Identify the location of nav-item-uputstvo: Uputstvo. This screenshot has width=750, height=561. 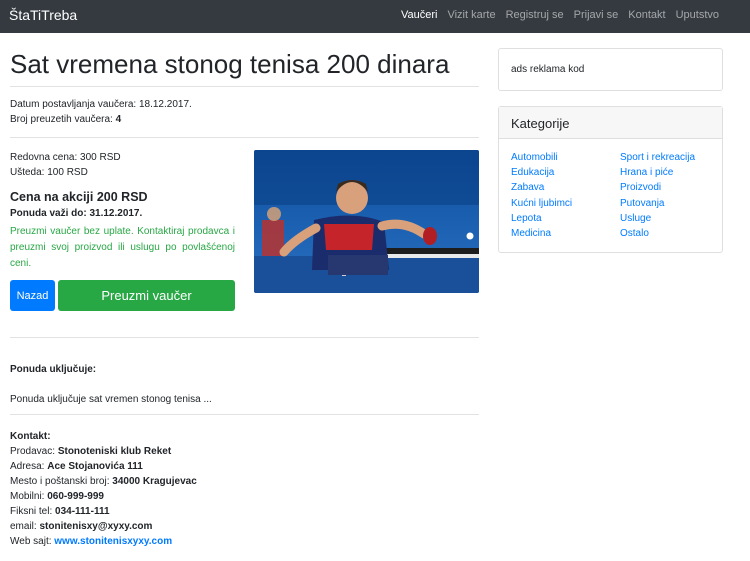
(697, 15).